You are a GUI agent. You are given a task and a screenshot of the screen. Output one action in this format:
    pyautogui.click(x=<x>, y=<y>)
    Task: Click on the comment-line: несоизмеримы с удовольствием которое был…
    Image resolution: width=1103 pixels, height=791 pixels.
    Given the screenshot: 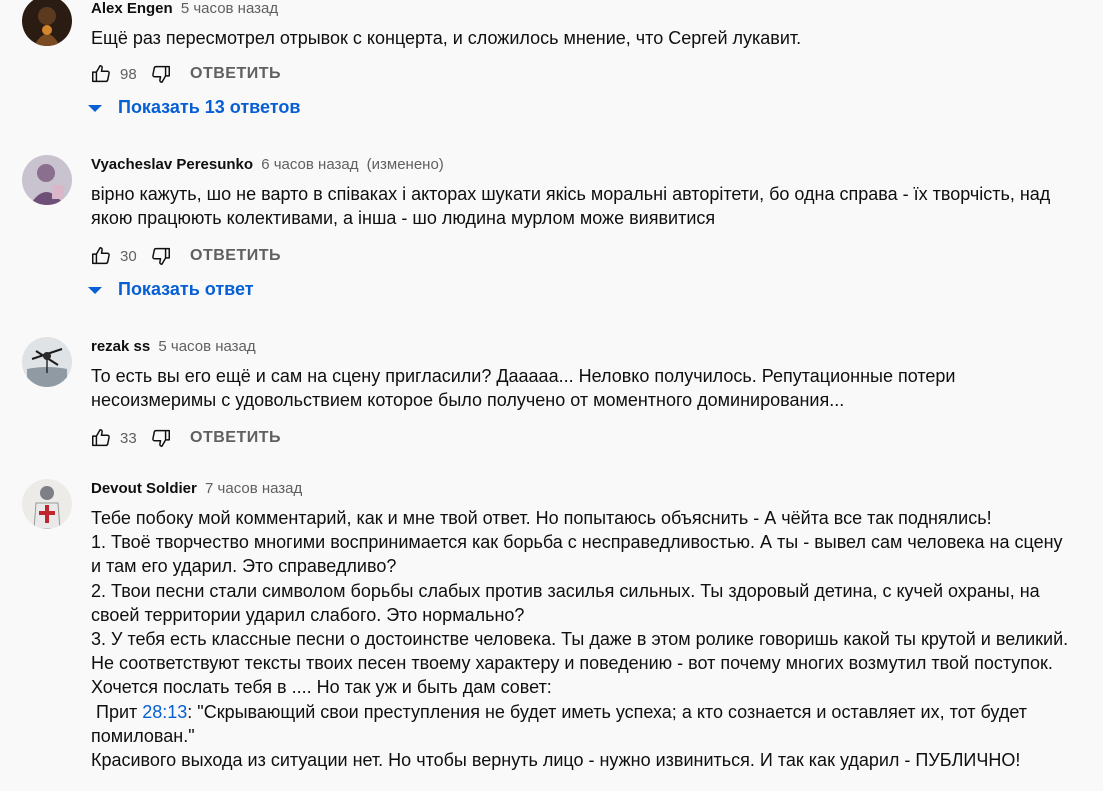 What is the action you would take?
    pyautogui.click(x=468, y=400)
    